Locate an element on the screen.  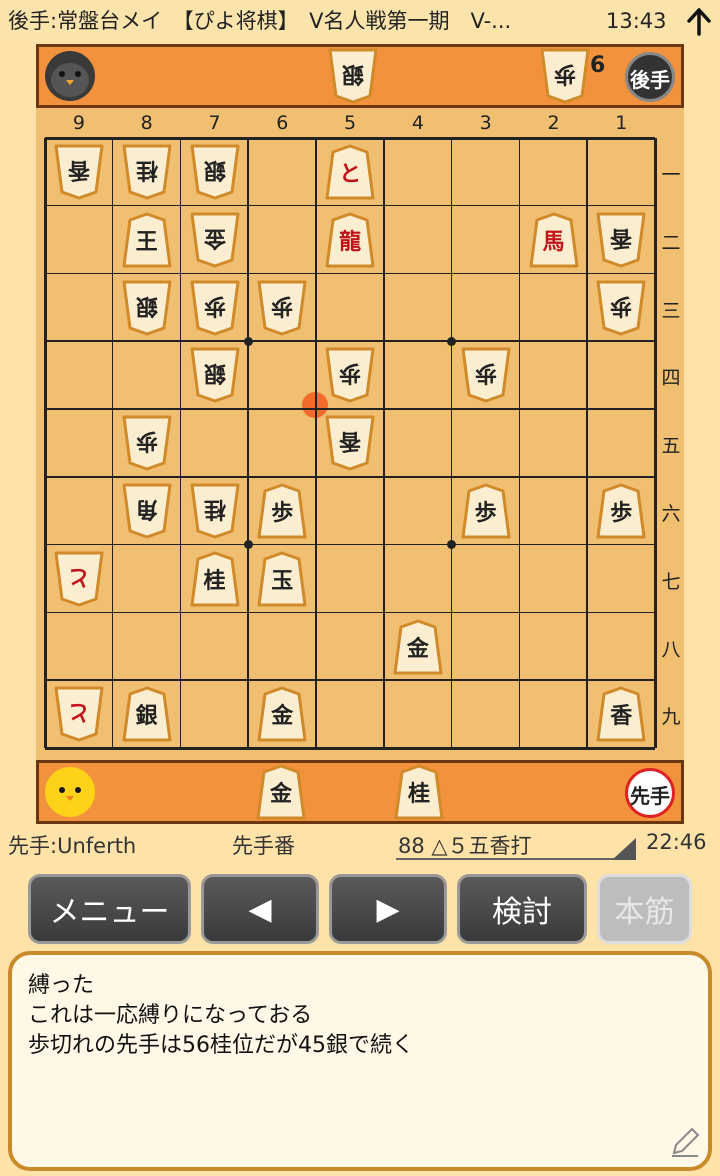
shogi-piece: 龍 is located at coordinates (350, 240).